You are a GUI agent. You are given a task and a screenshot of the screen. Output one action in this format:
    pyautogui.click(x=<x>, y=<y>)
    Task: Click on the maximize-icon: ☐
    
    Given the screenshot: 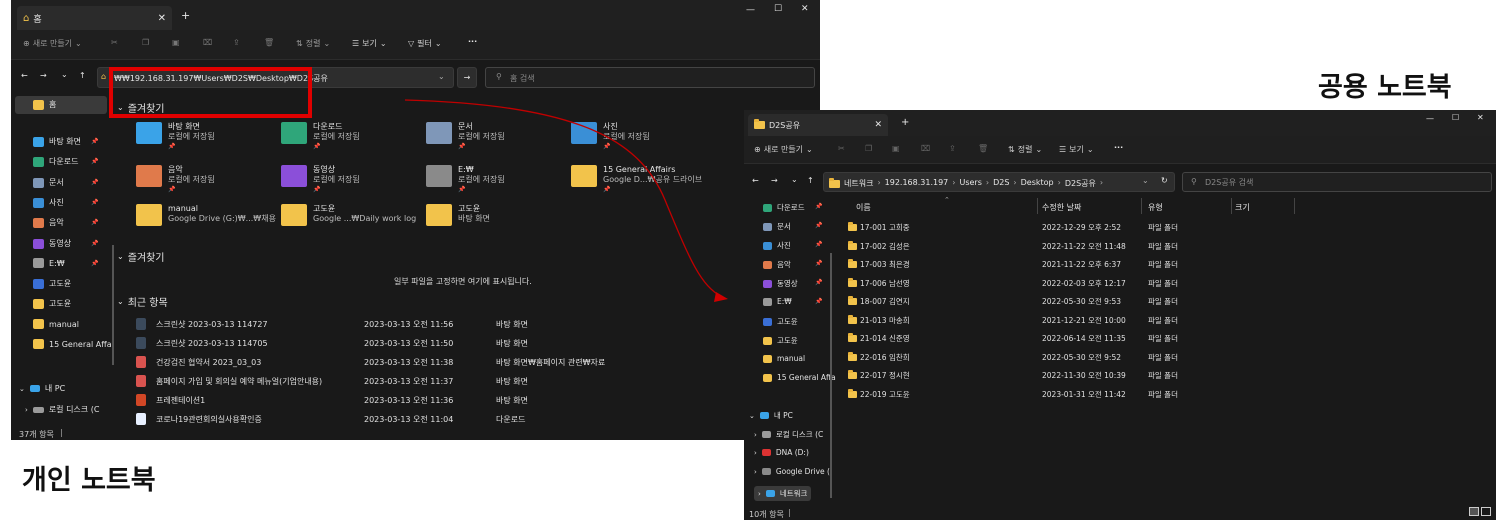 What is the action you would take?
    pyautogui.click(x=778, y=9)
    